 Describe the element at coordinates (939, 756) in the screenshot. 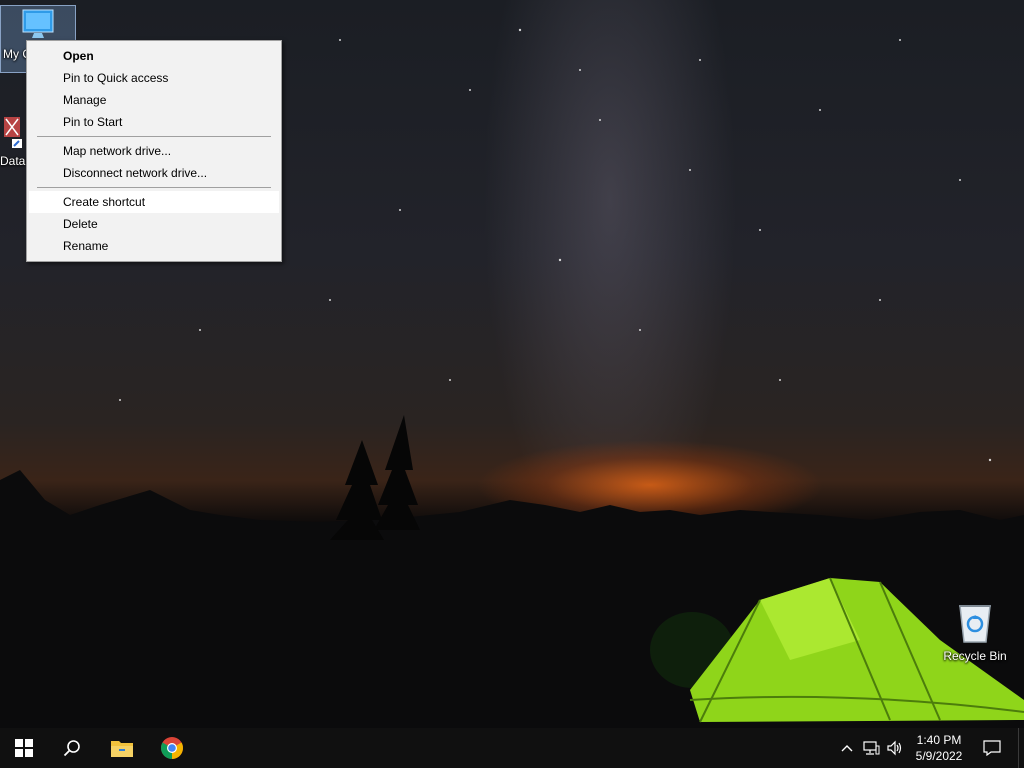

I see `clock-date: 5/9/2022` at that location.